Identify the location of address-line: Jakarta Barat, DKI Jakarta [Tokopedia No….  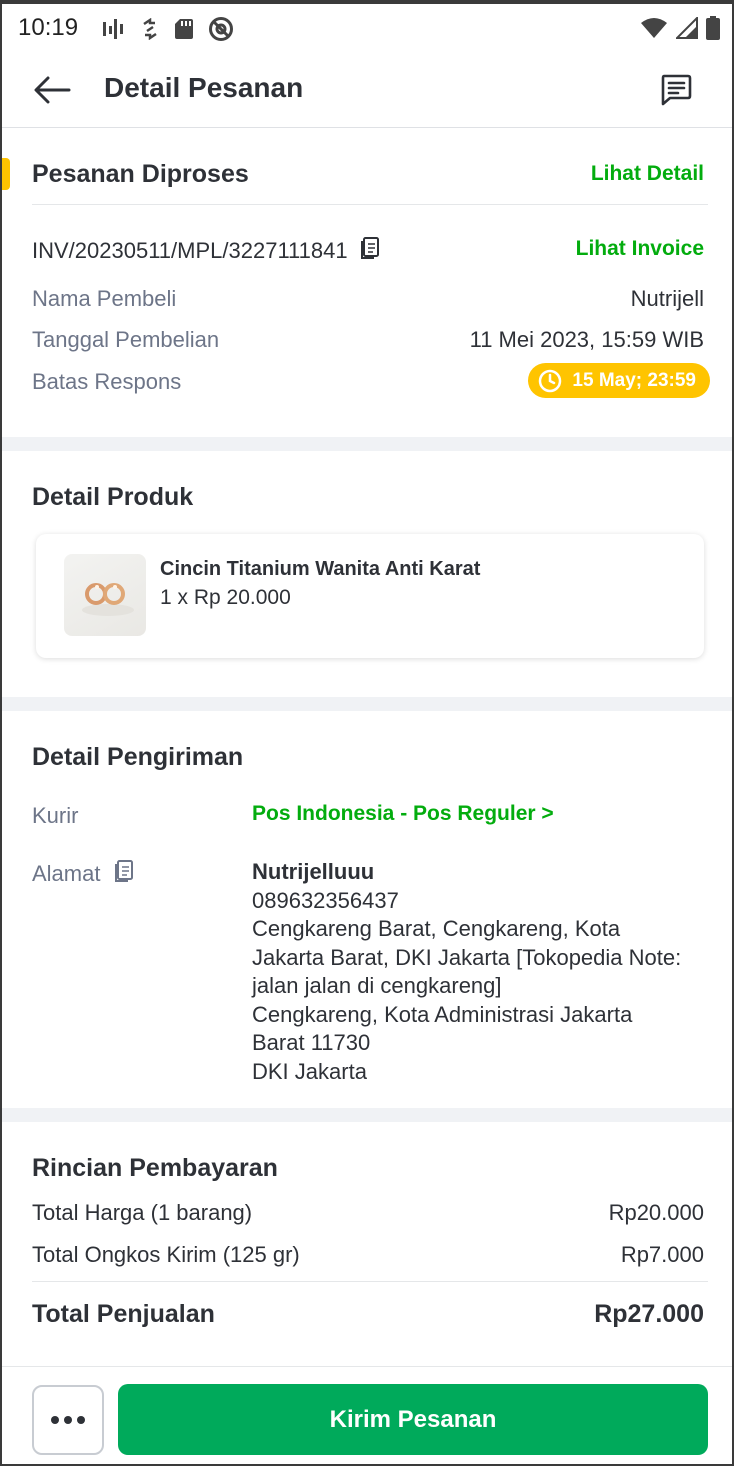
(467, 957).